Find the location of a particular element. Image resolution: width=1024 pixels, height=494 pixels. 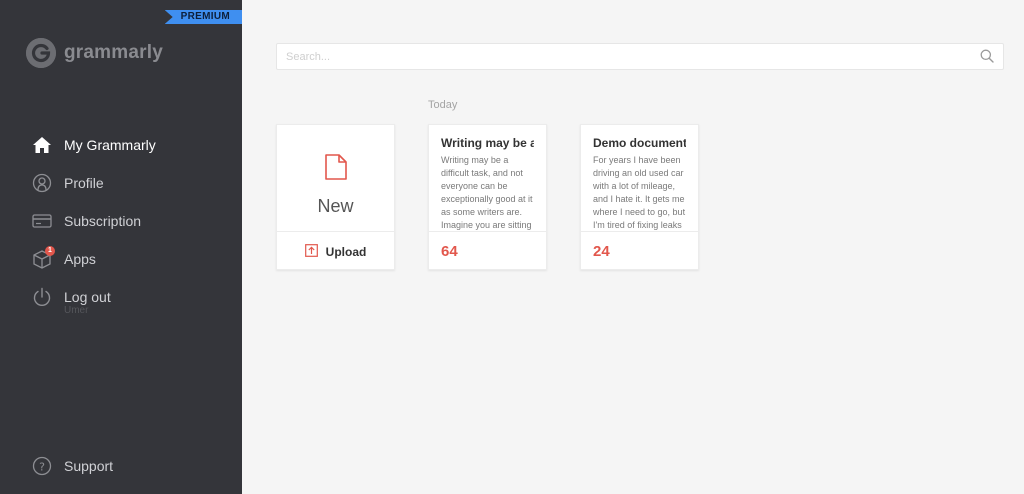

new-document-button: New is located at coordinates (335, 178).